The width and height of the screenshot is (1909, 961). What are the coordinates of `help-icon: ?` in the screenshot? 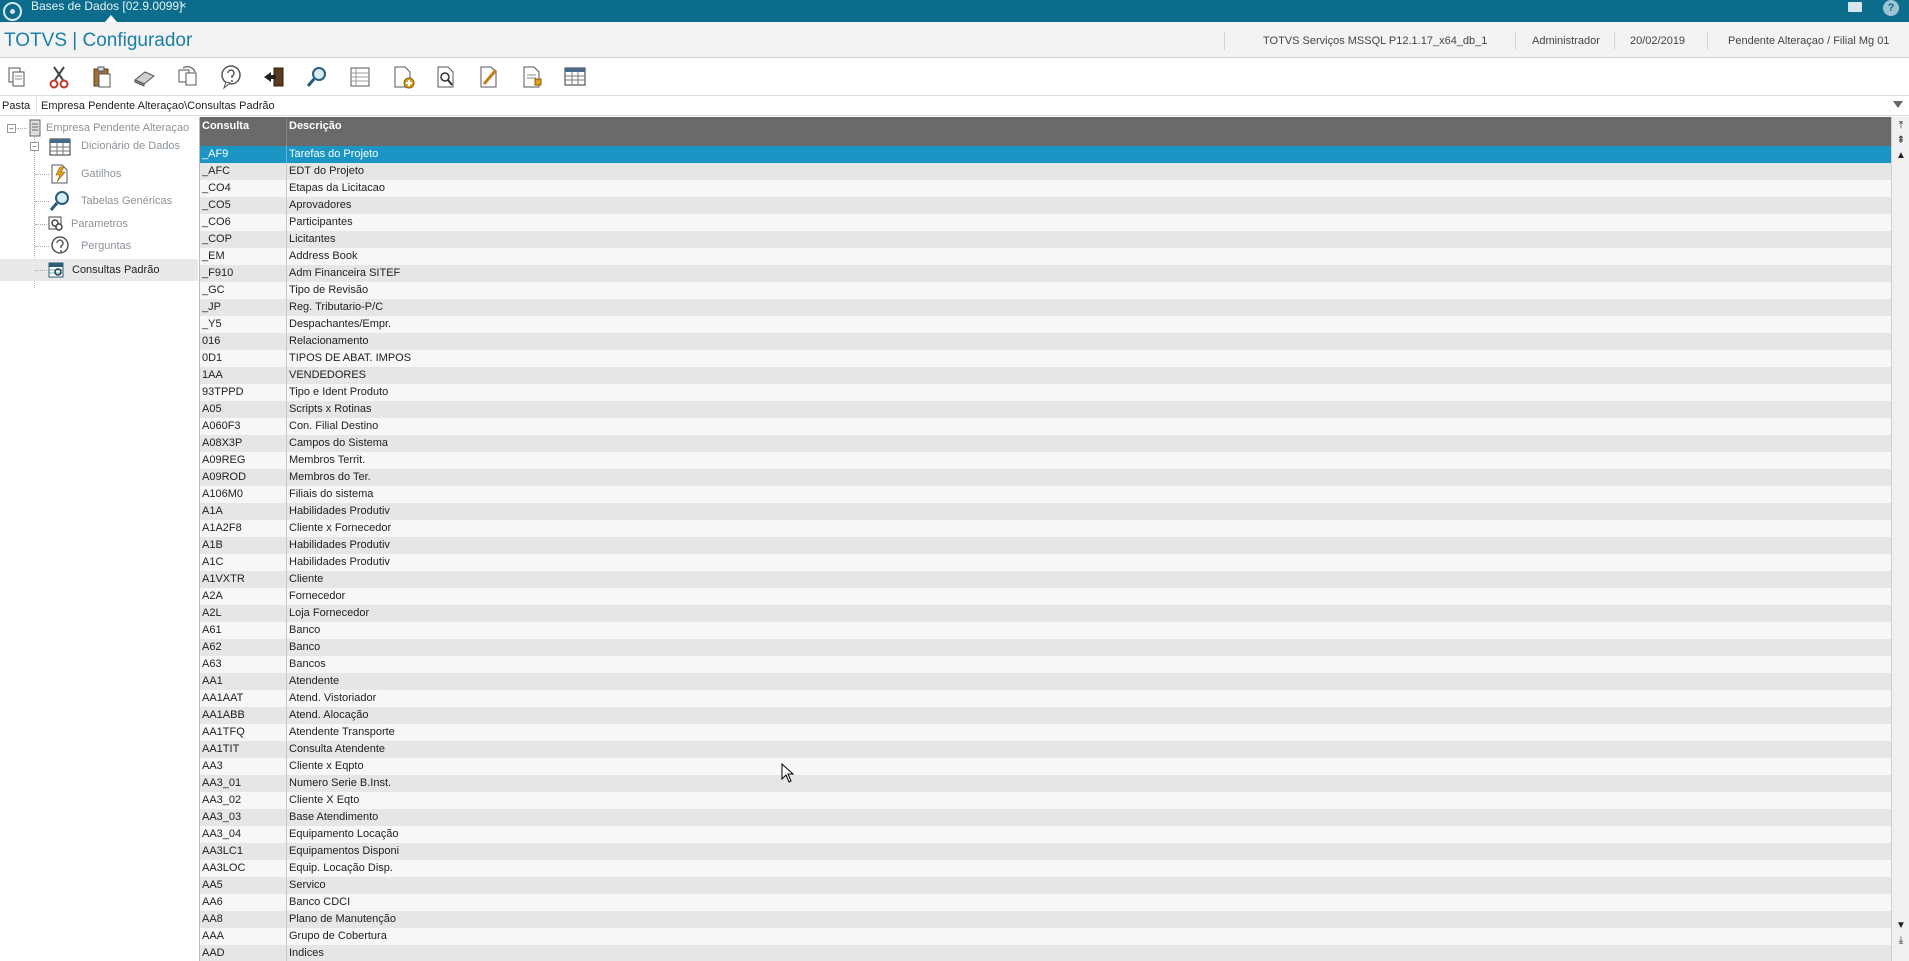 It's located at (1891, 8).